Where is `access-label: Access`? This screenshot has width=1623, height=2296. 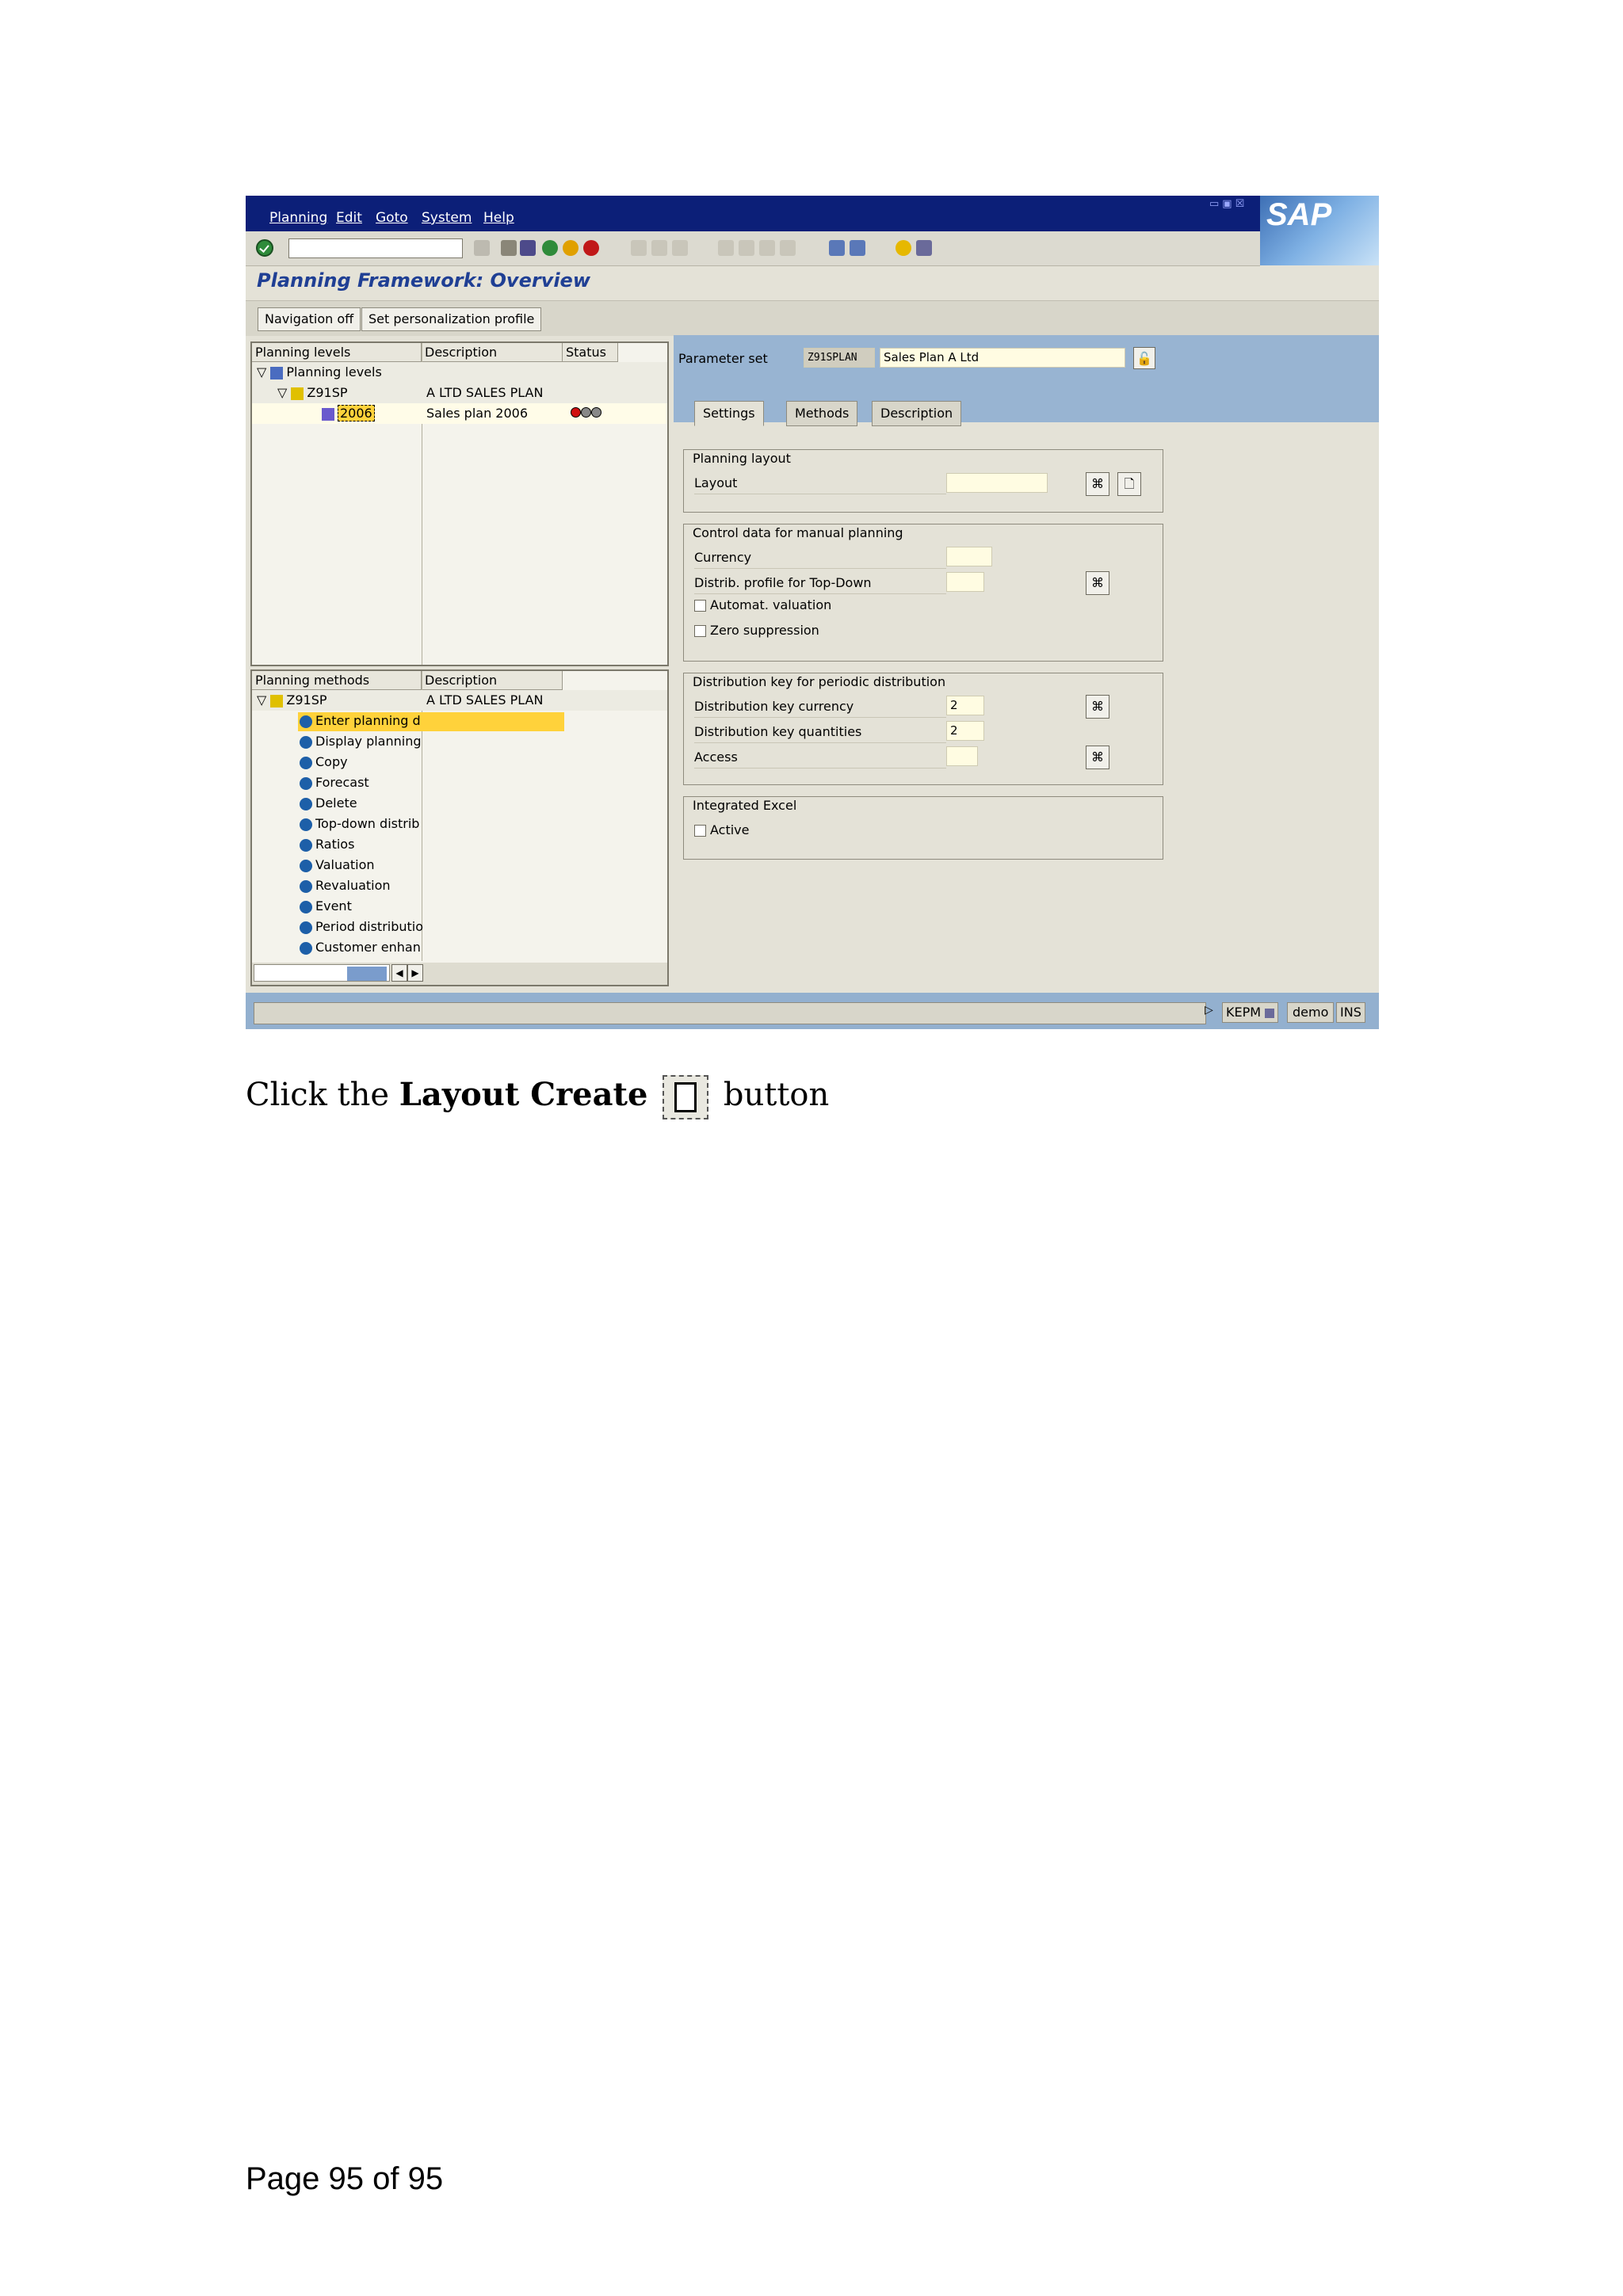
access-label: Access is located at coordinates (716, 757).